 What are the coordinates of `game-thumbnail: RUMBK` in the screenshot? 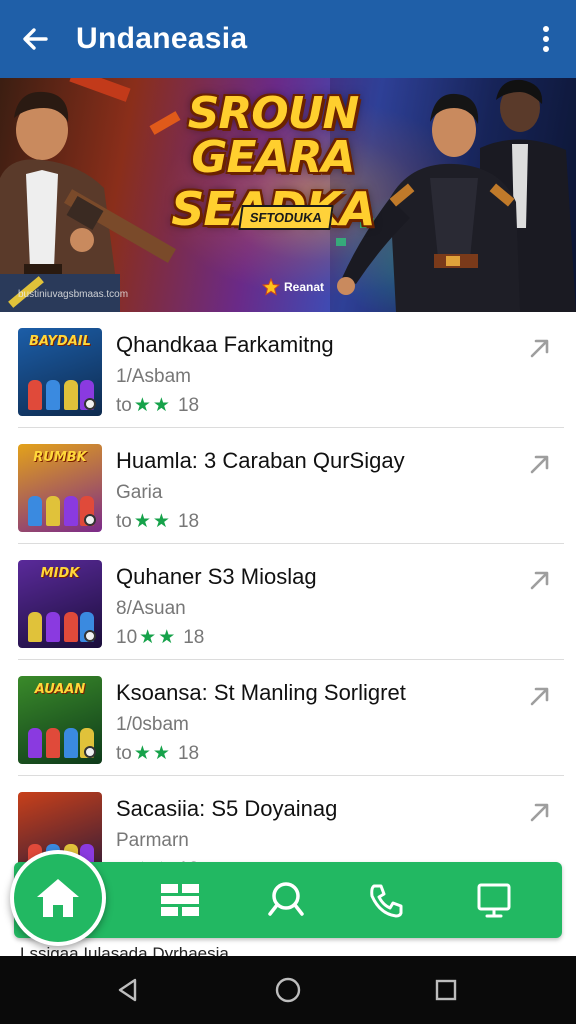 It's located at (60, 488).